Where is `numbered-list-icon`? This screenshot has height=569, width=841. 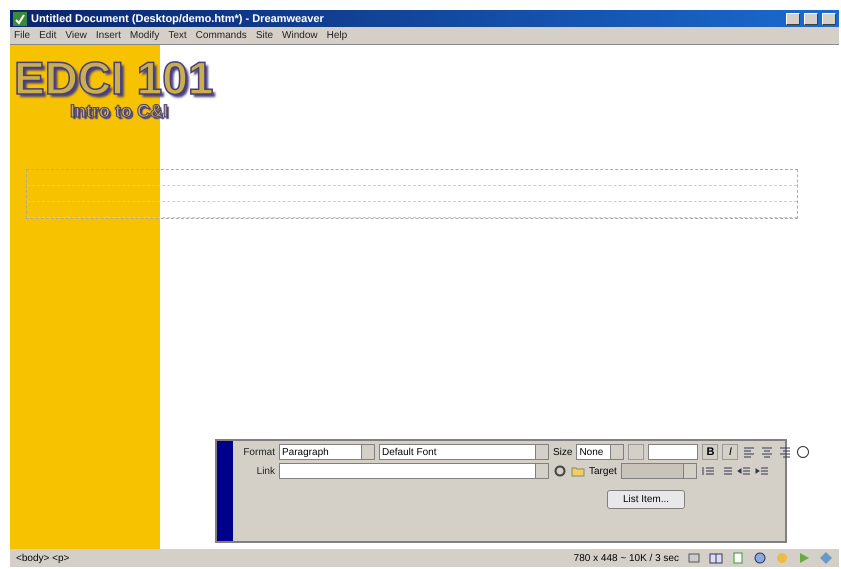 numbered-list-icon is located at coordinates (707, 471).